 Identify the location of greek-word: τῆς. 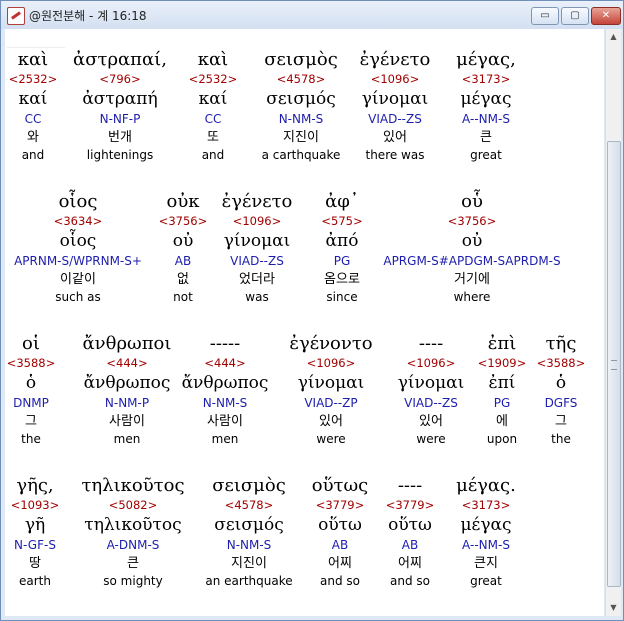
(561, 343).